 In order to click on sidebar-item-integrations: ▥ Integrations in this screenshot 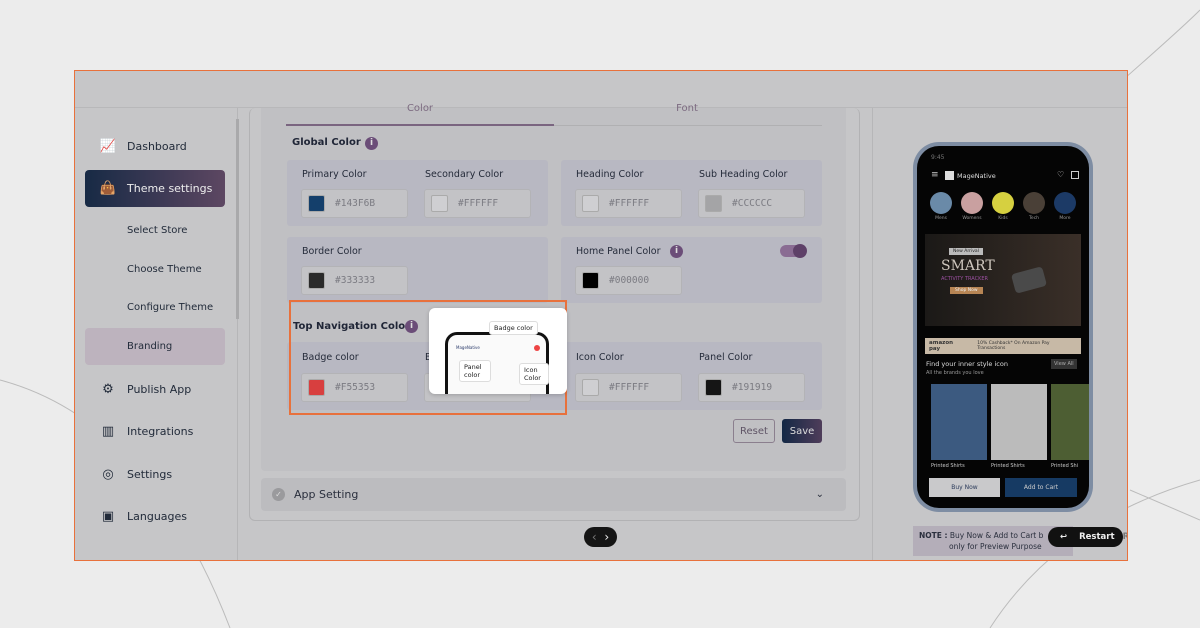, I will do `click(155, 431)`.